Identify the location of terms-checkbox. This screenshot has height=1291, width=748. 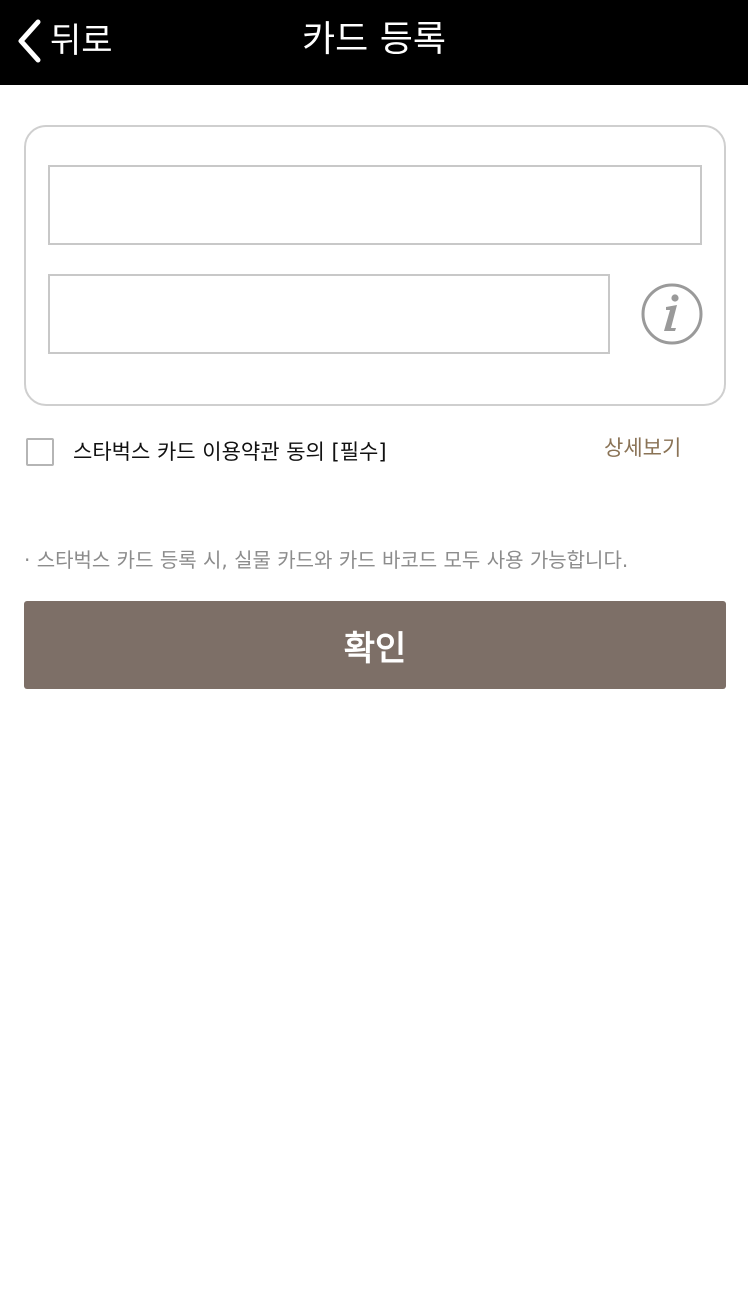
(40, 452).